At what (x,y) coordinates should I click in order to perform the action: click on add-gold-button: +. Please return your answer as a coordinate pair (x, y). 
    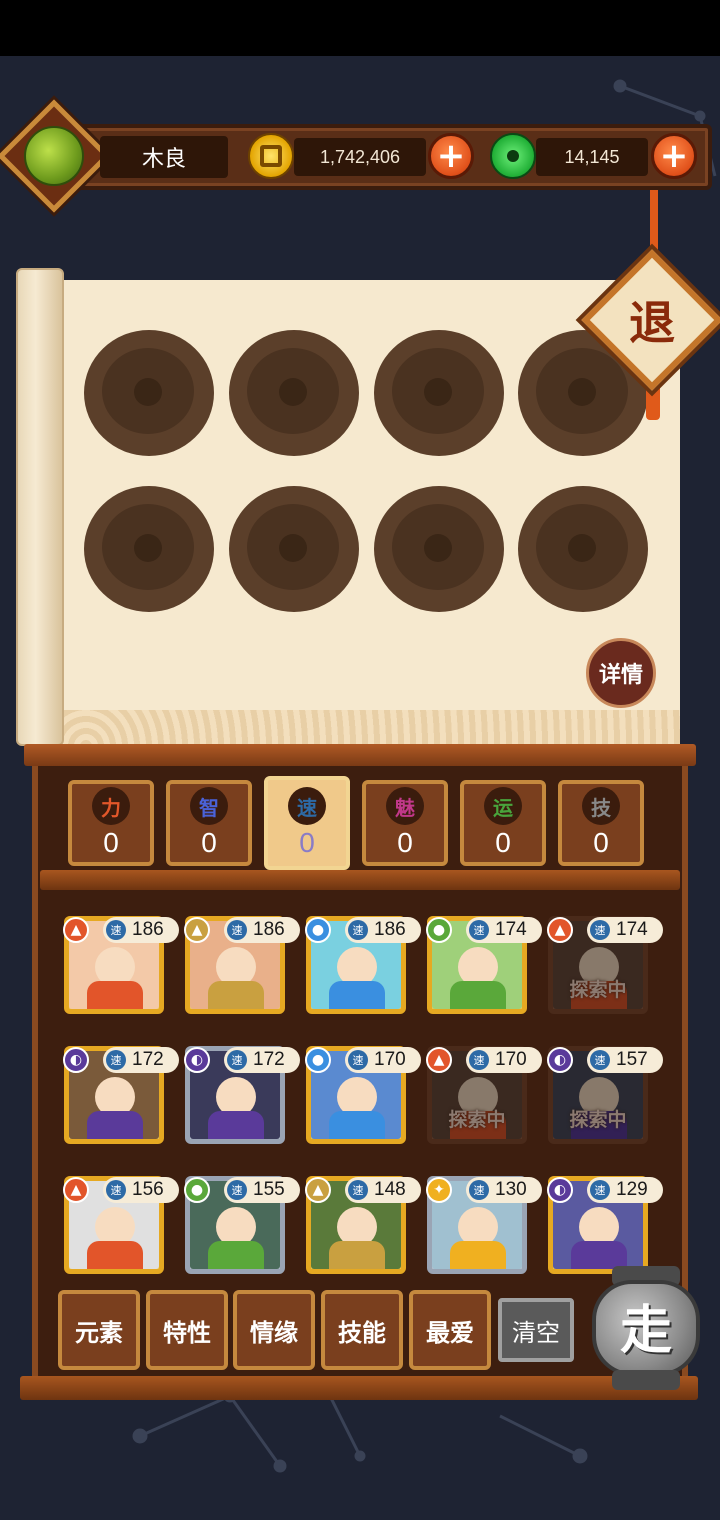
    Looking at the image, I should click on (451, 156).